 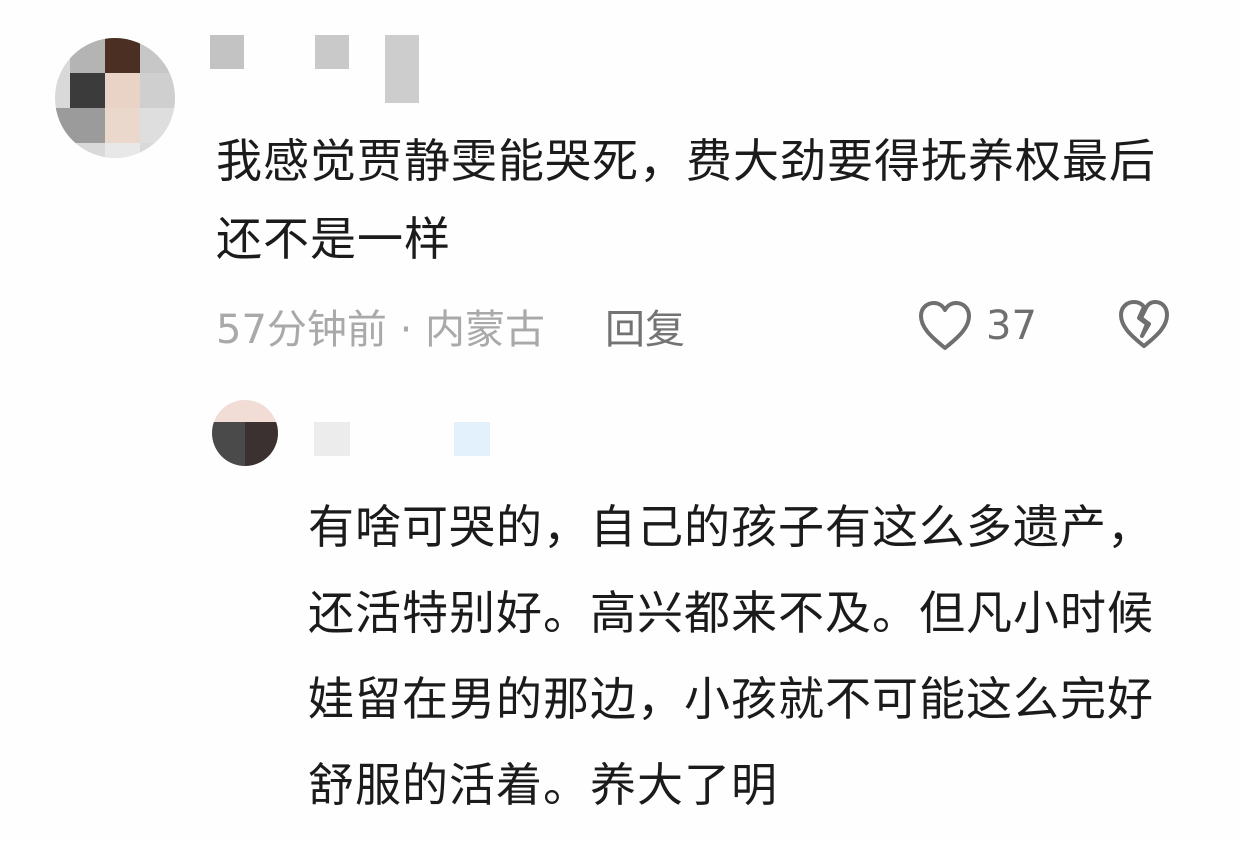 I want to click on heart-outline-icon, so click(x=945, y=325).